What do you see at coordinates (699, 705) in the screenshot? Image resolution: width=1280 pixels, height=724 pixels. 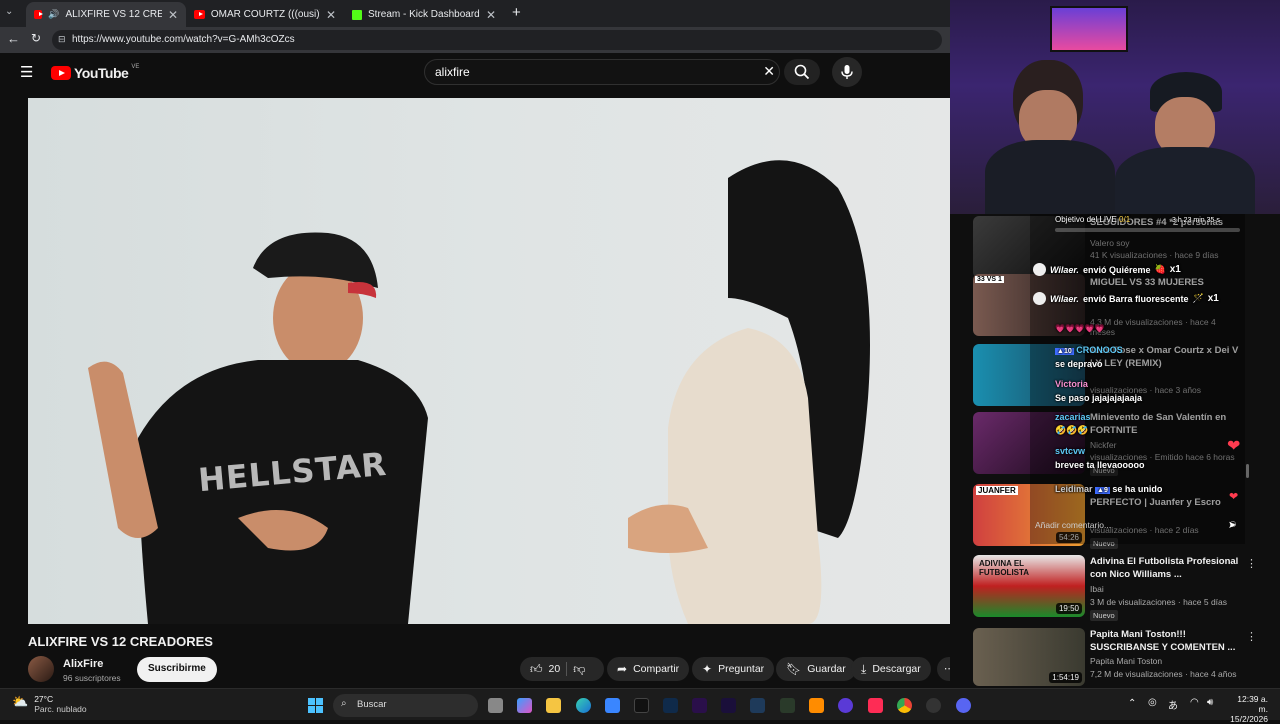 I see `premiere-icon` at bounding box center [699, 705].